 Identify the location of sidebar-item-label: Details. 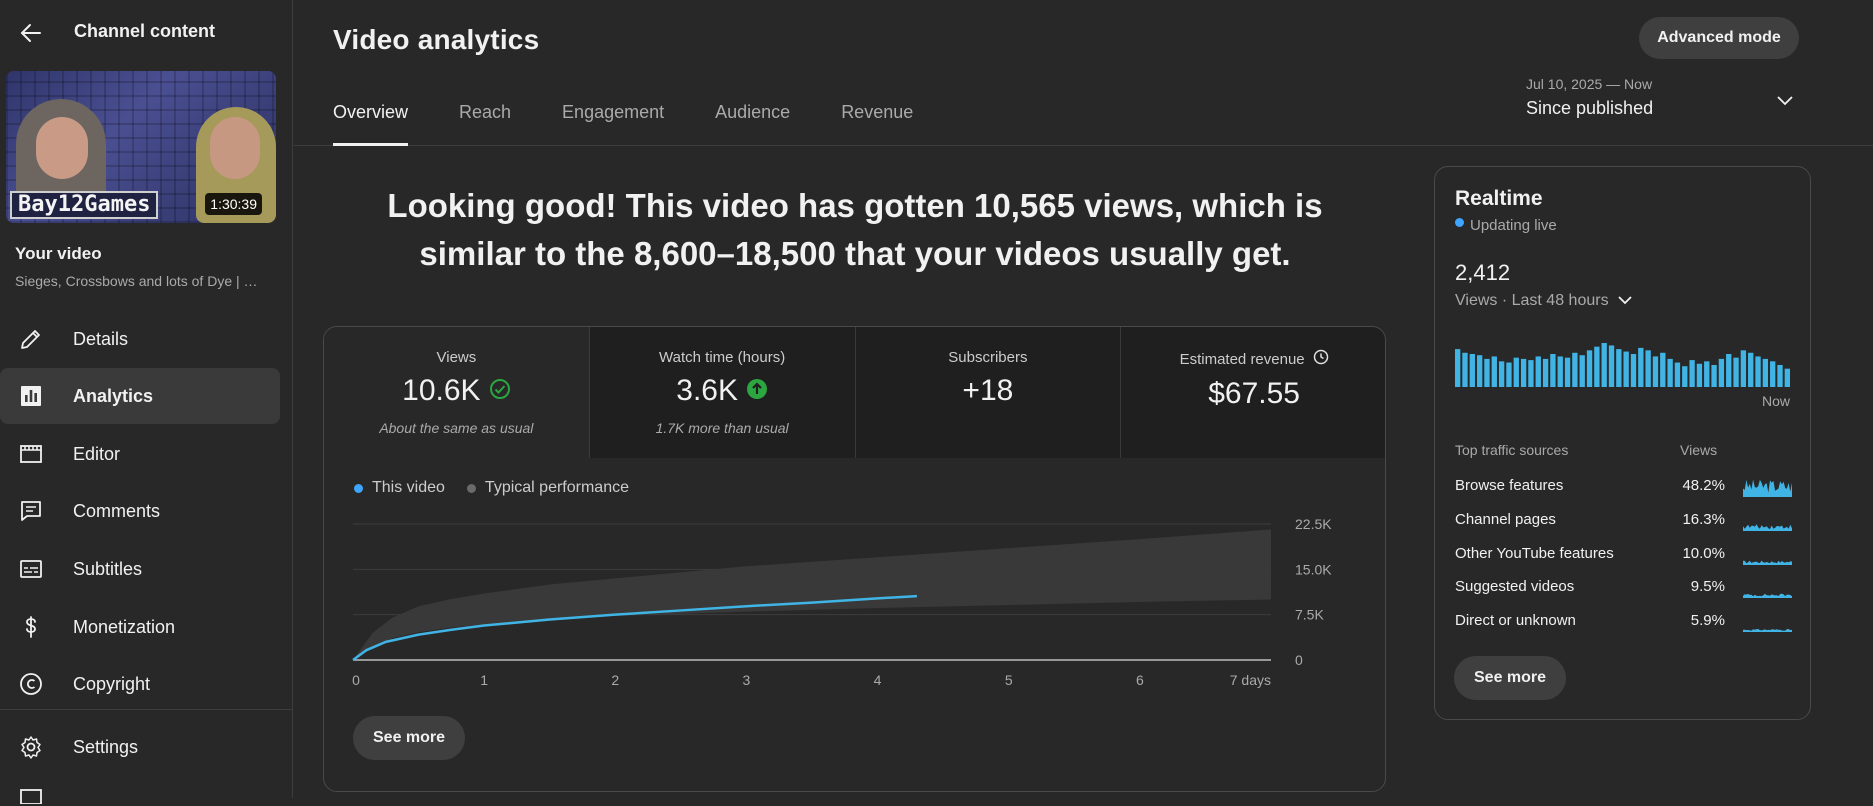
(101, 338).